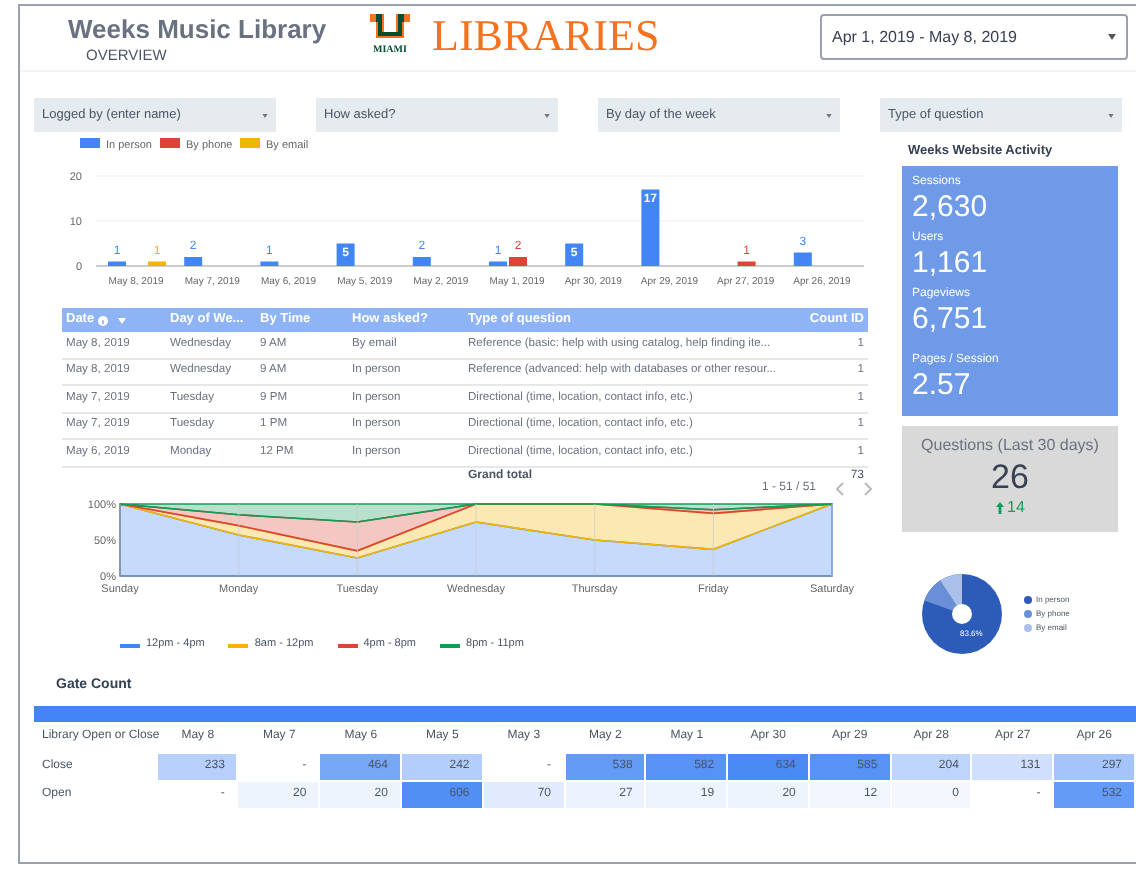 The height and width of the screenshot is (872, 1136). Describe the element at coordinates (1016, 507) in the screenshot. I see `change-value: 14` at that location.